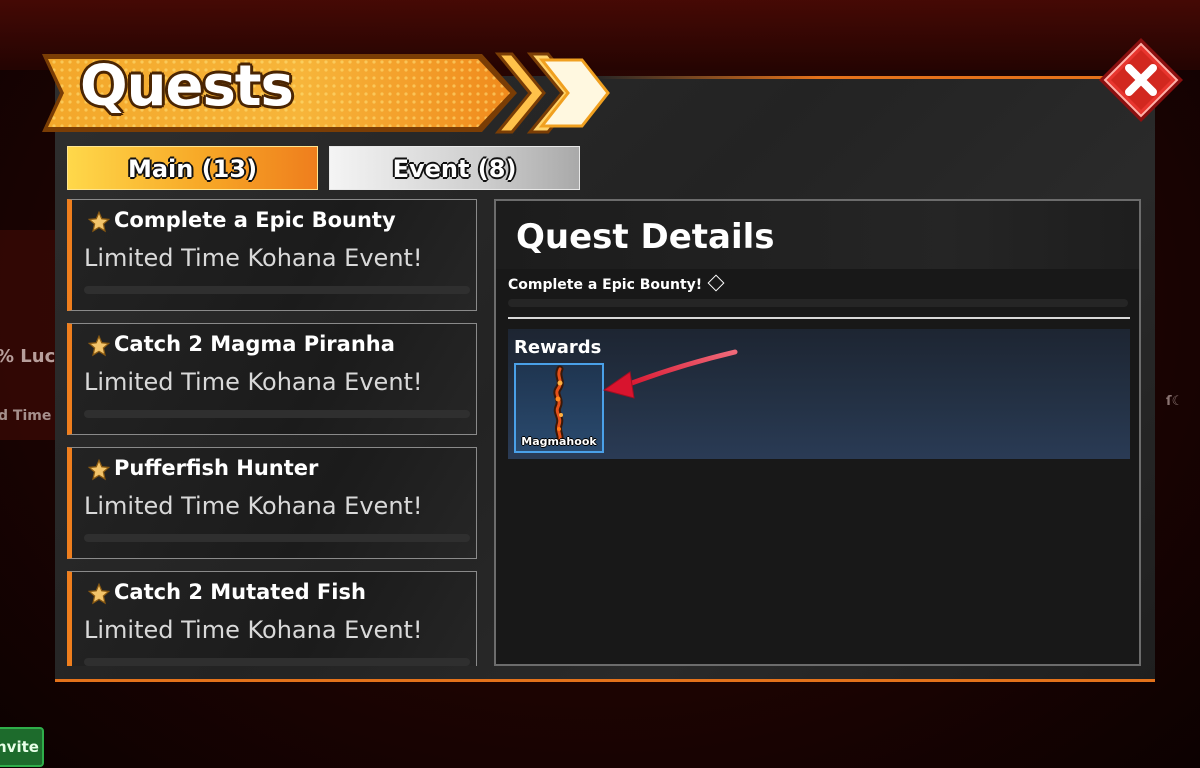  I want to click on tab-main: Main (13), so click(192, 168).